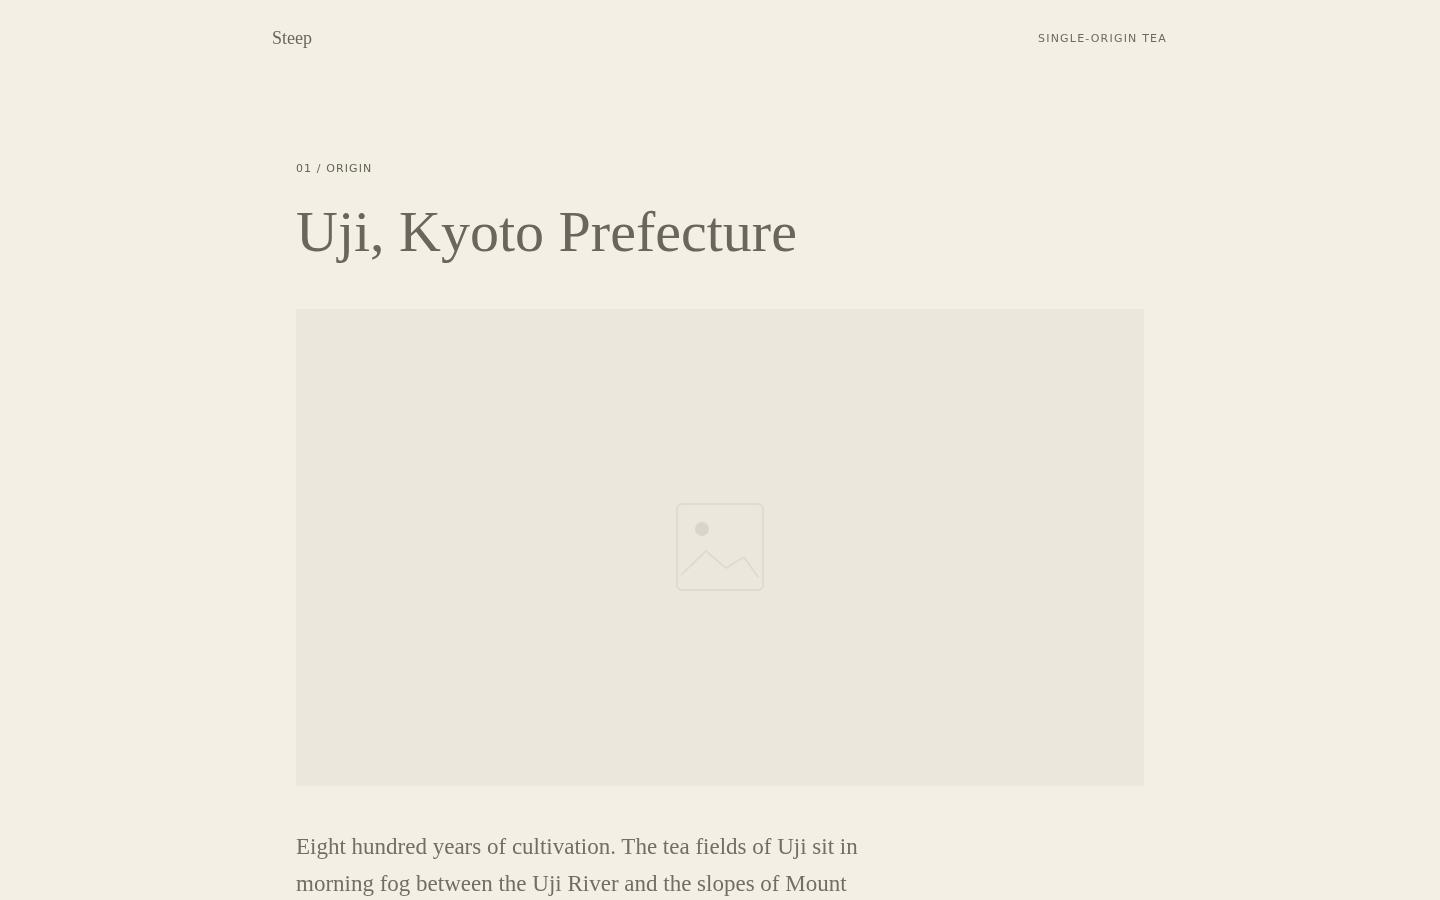  Describe the element at coordinates (577, 865) in the screenshot. I see `body-paragraph: Eight hundred years of cultivation. The tea fields of Uji sit in morning fog between the Uji River and the slopes of Mount` at that location.